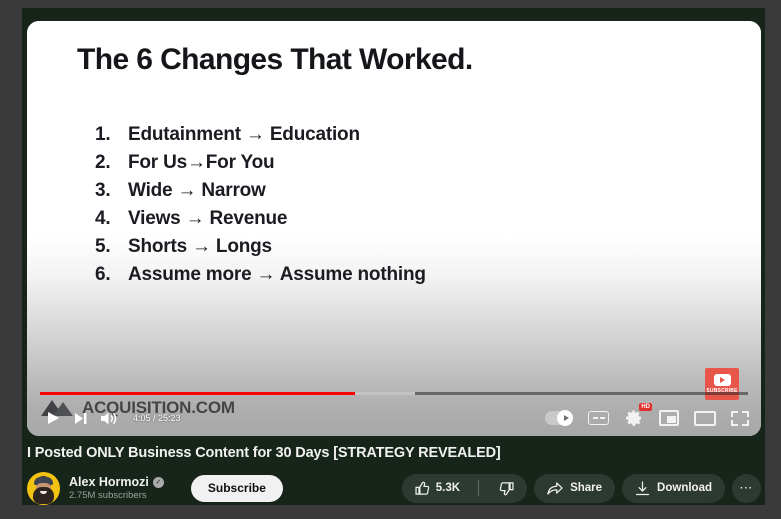 This screenshot has height=519, width=781. Describe the element at coordinates (198, 393) in the screenshot. I see `progress-played` at that location.